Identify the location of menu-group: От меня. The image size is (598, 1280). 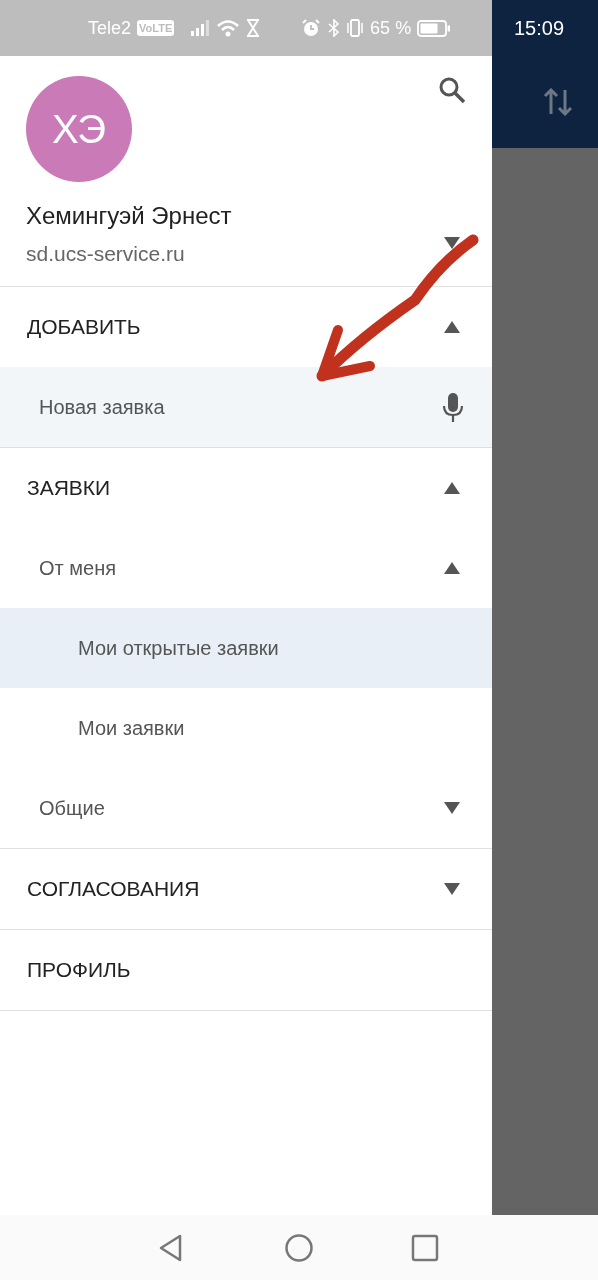
(246, 568).